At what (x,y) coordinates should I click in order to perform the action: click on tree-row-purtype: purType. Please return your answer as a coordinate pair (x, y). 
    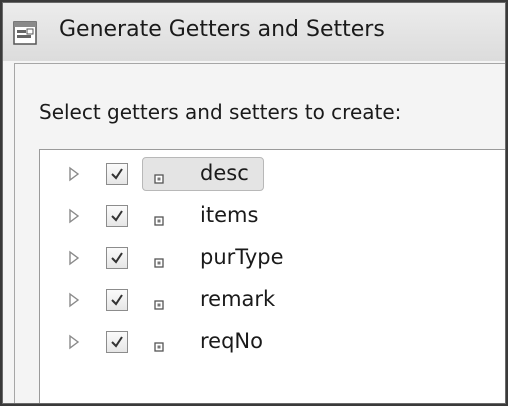
    Looking at the image, I should click on (272, 258).